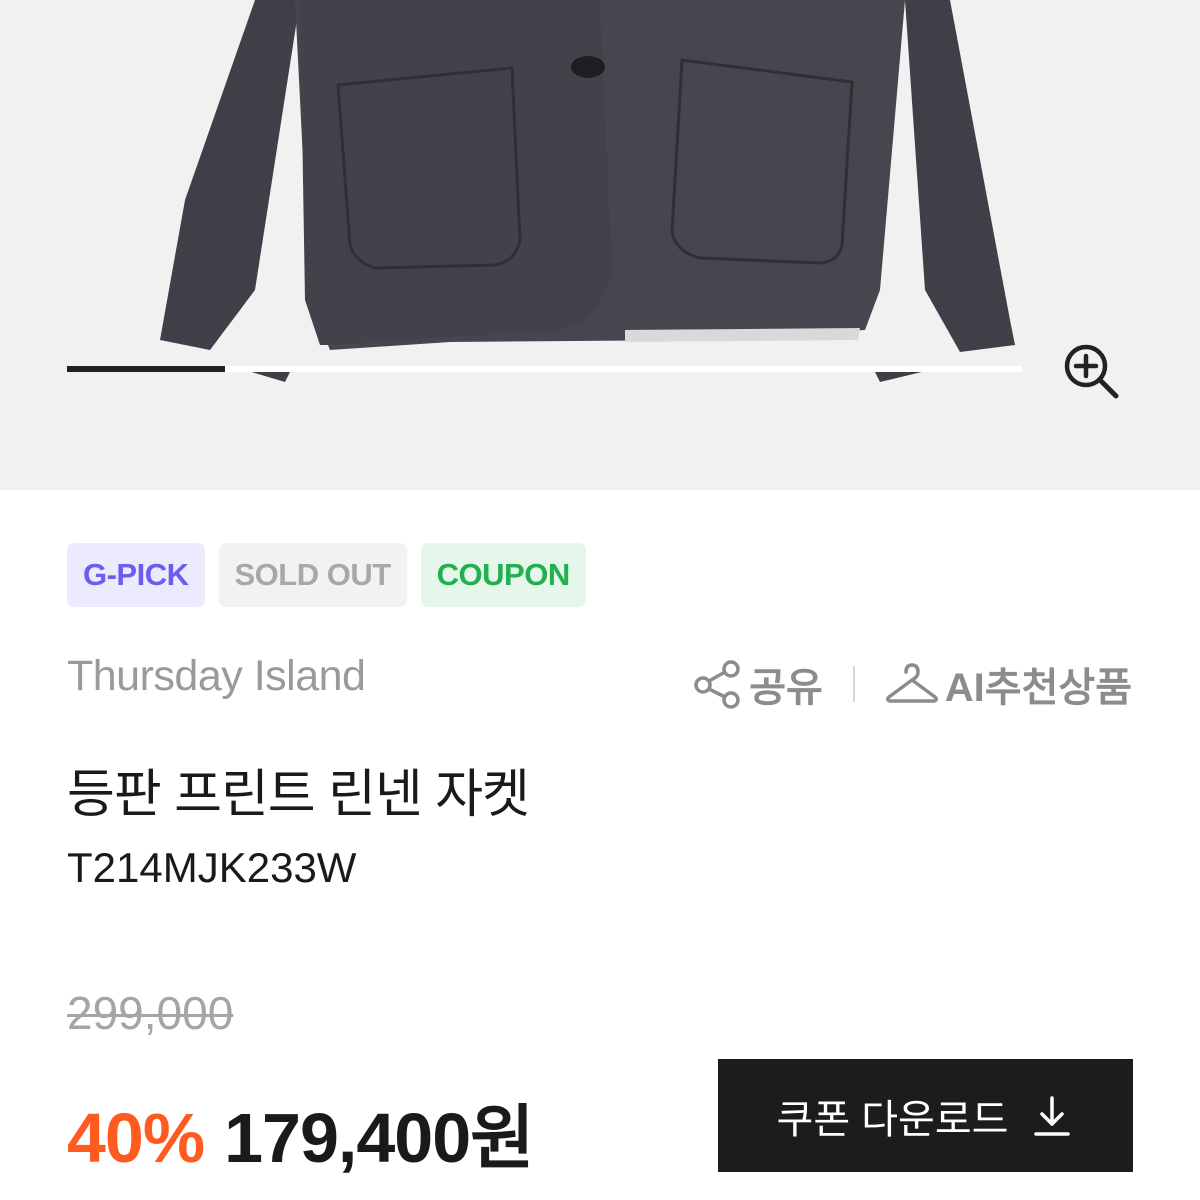 This screenshot has width=1200, height=1200. What do you see at coordinates (544, 369) in the screenshot?
I see `gallery-progress-bar` at bounding box center [544, 369].